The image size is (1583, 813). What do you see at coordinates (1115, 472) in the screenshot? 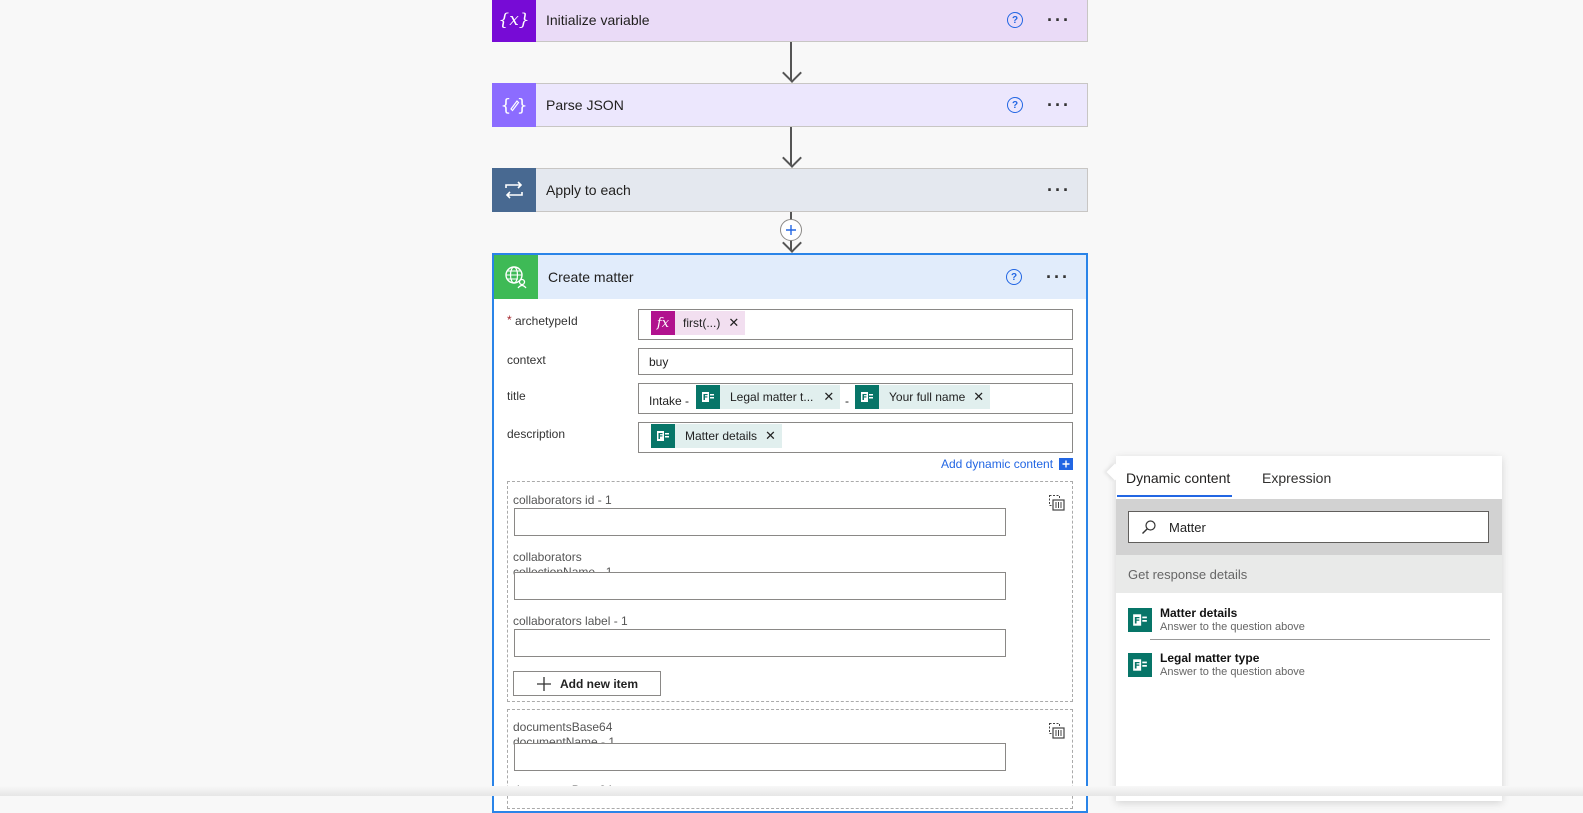
I see `panel-pointer` at bounding box center [1115, 472].